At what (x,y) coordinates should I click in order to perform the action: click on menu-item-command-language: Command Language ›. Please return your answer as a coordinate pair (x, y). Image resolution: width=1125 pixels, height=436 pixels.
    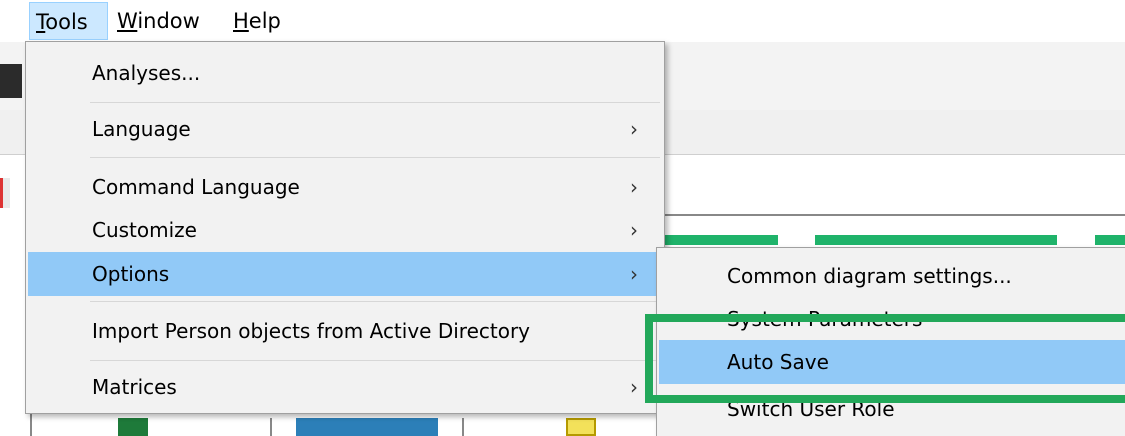
    Looking at the image, I should click on (345, 187).